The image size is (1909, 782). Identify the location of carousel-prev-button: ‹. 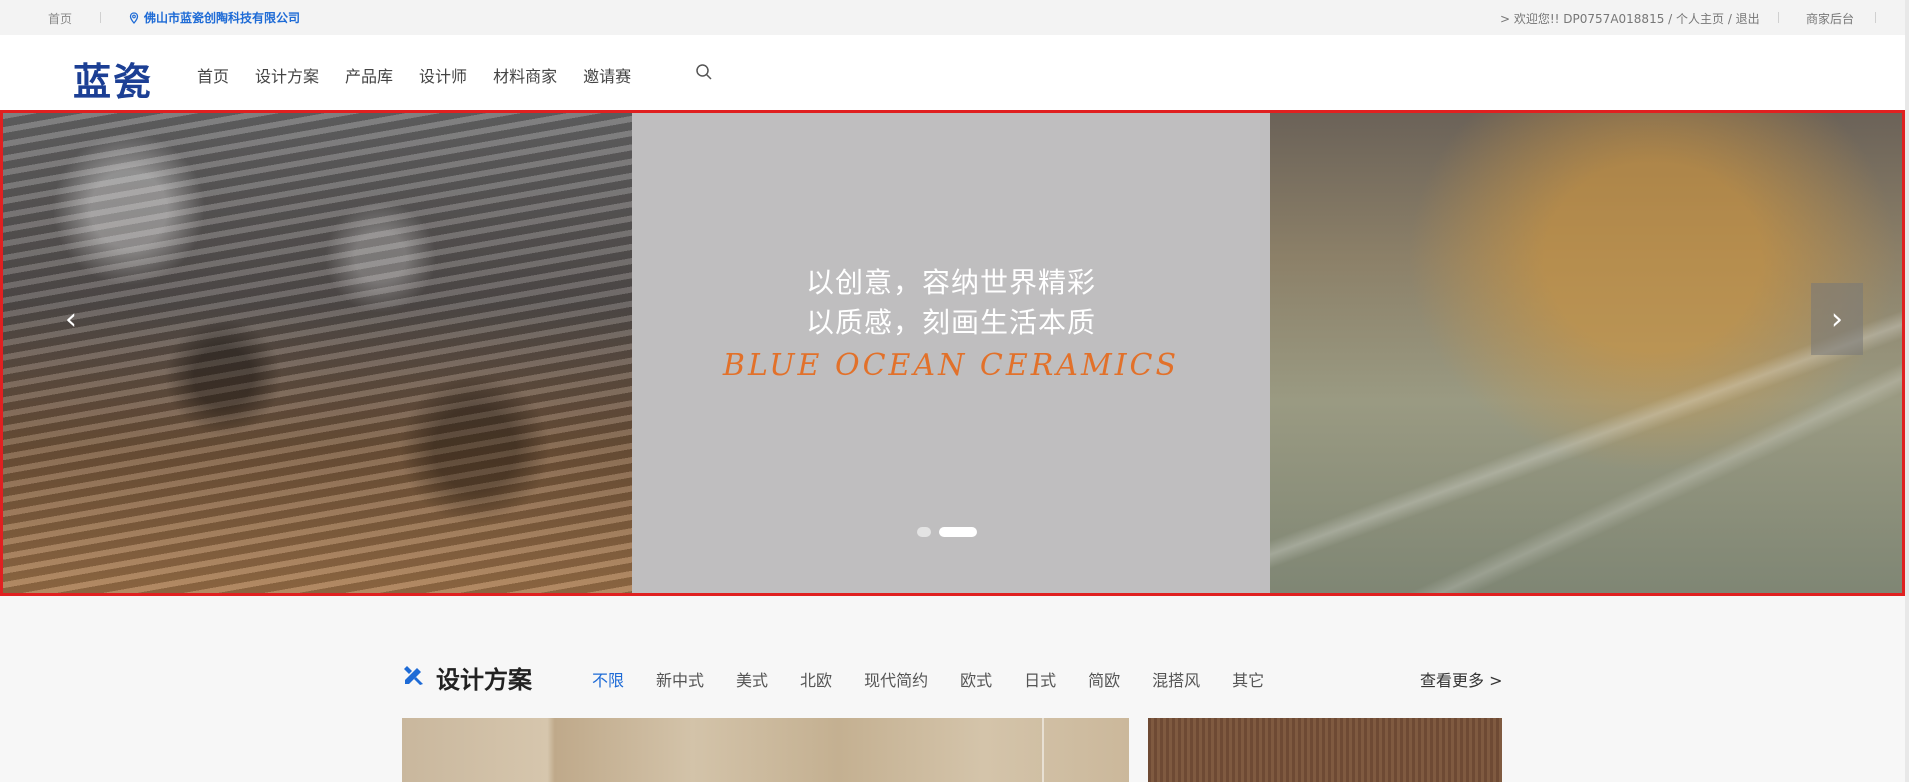
(71, 319).